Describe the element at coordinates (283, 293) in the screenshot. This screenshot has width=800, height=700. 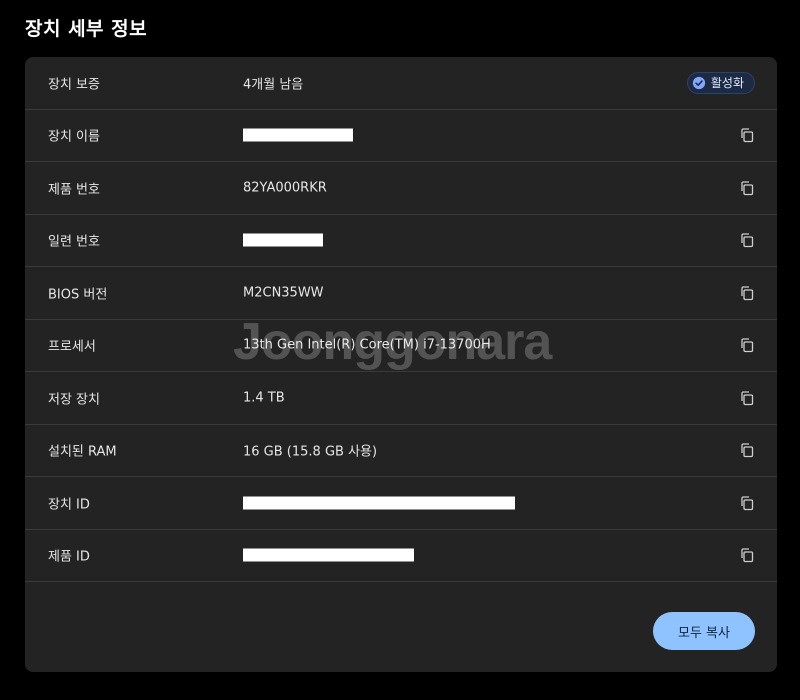
I see `row-value: M2CN35WW` at that location.